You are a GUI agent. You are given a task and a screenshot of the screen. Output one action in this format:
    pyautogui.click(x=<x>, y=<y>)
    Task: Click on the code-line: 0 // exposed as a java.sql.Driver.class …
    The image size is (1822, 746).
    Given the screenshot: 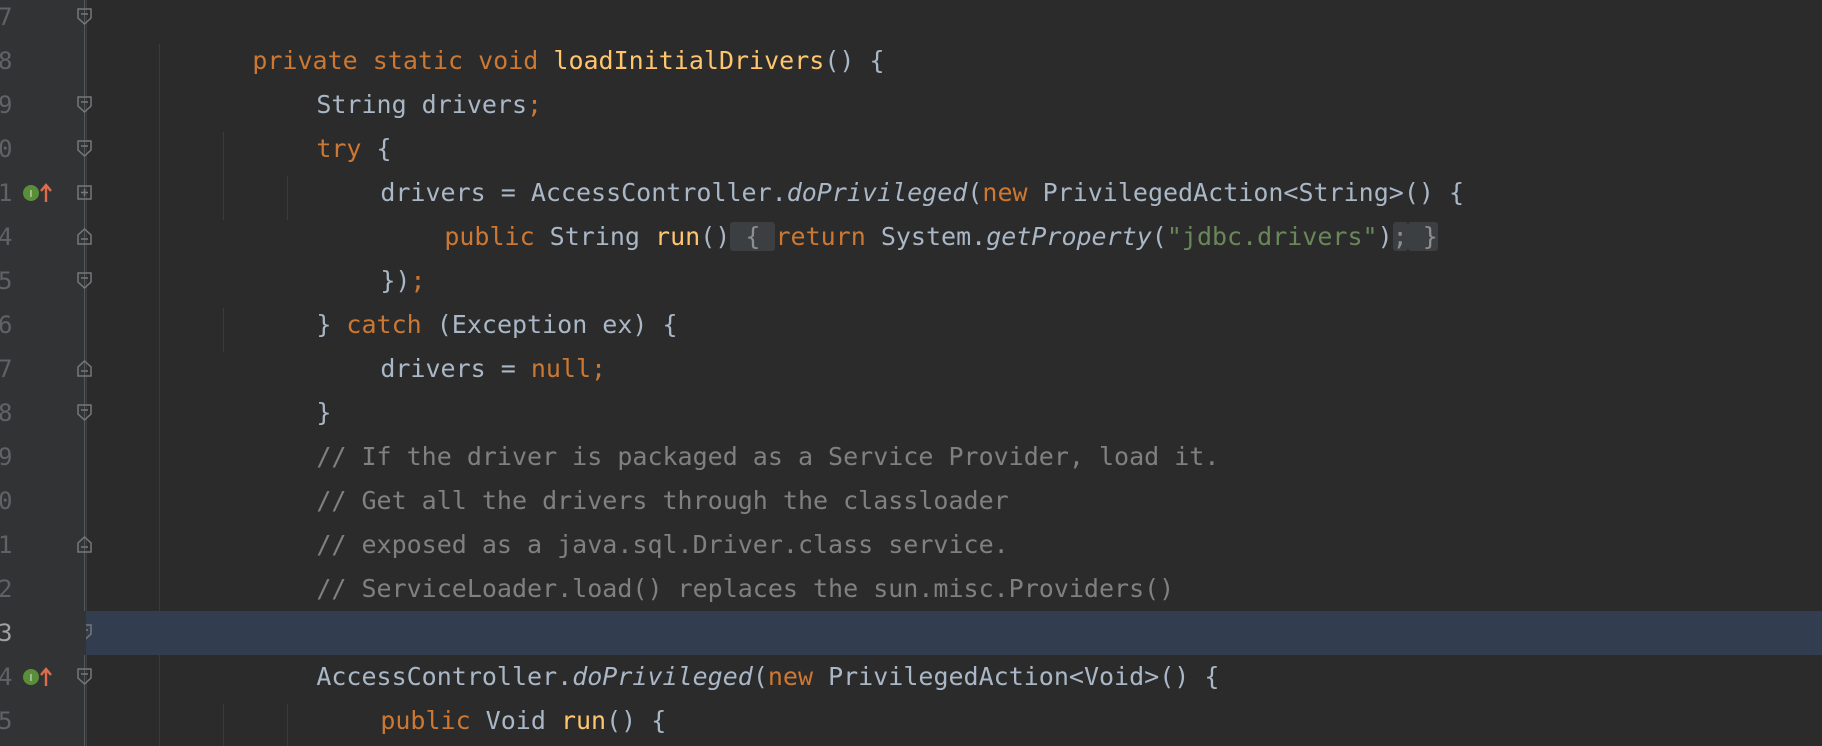 What is the action you would take?
    pyautogui.click(x=911, y=519)
    